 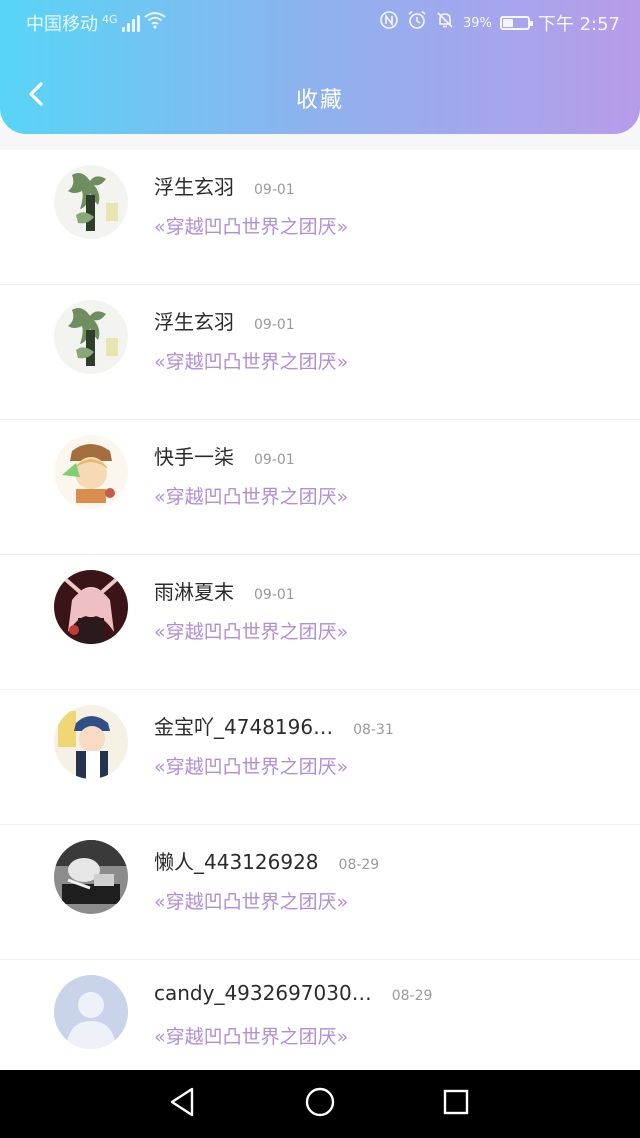 I want to click on user-name: 雨淋夏末, so click(x=194, y=592).